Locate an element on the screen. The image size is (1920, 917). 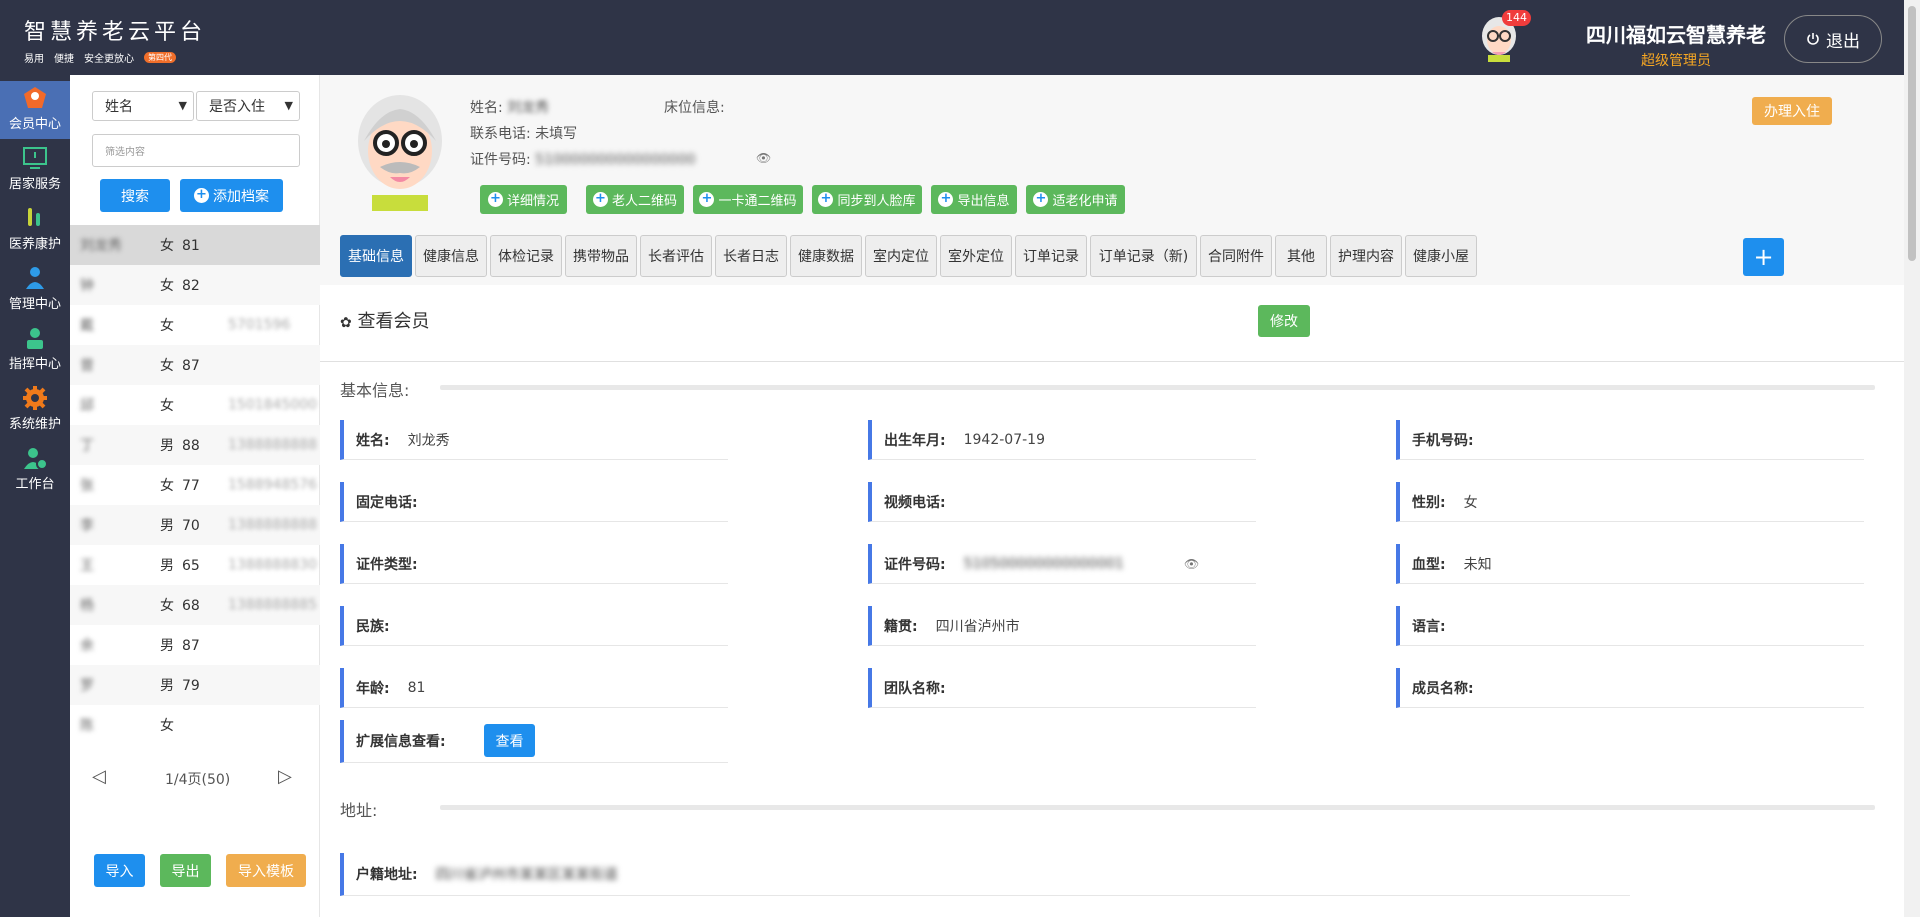
nav-command: 指挥中心 is located at coordinates (35, 350).